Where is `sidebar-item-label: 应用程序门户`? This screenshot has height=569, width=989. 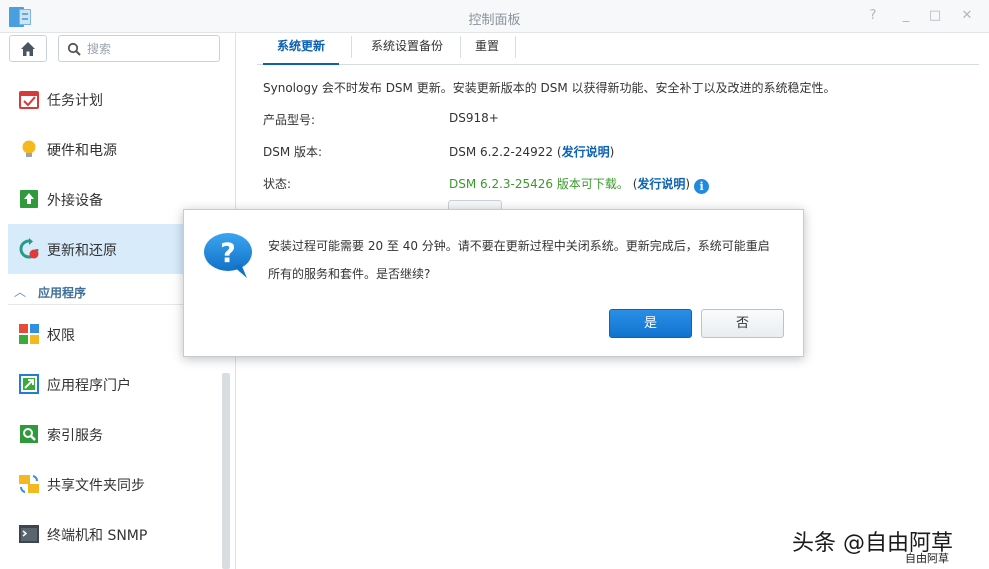 sidebar-item-label: 应用程序门户 is located at coordinates (89, 386).